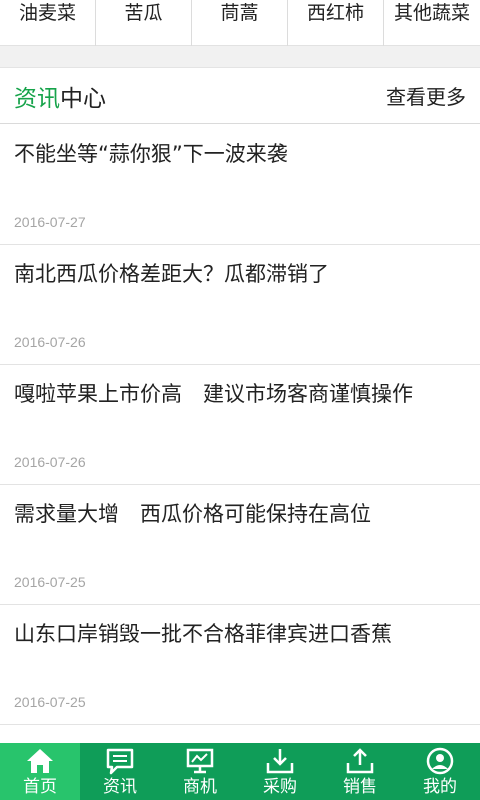  I want to click on news-title: 不能坐等“蒜你狠”下一波来袭, so click(151, 154).